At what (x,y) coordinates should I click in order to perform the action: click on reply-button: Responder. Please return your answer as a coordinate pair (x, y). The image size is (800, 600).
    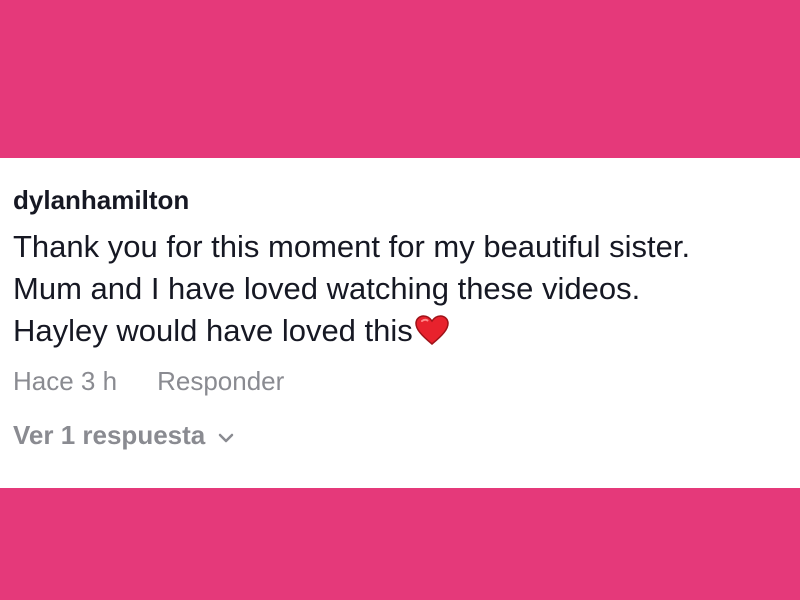
    Looking at the image, I should click on (220, 381).